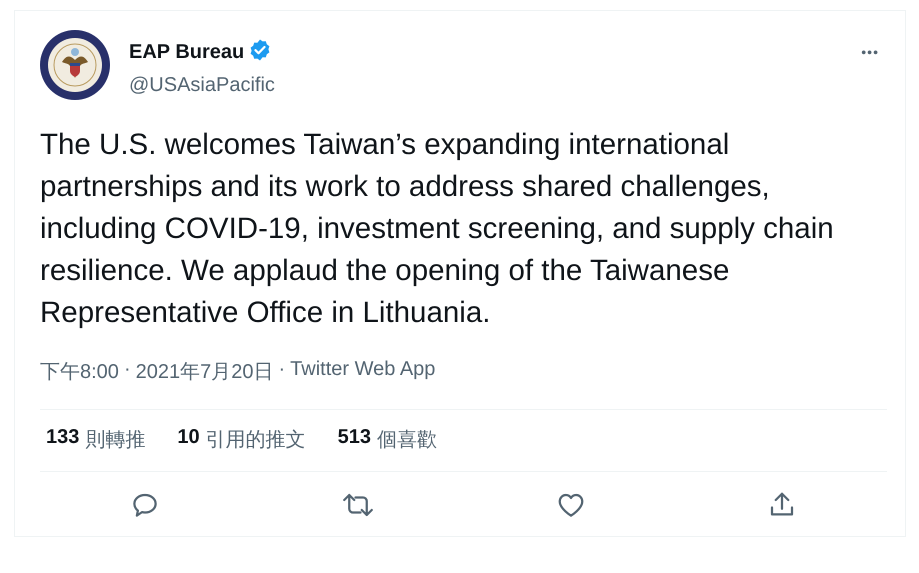 The height and width of the screenshot is (573, 919). I want to click on seal-avatar, so click(75, 65).